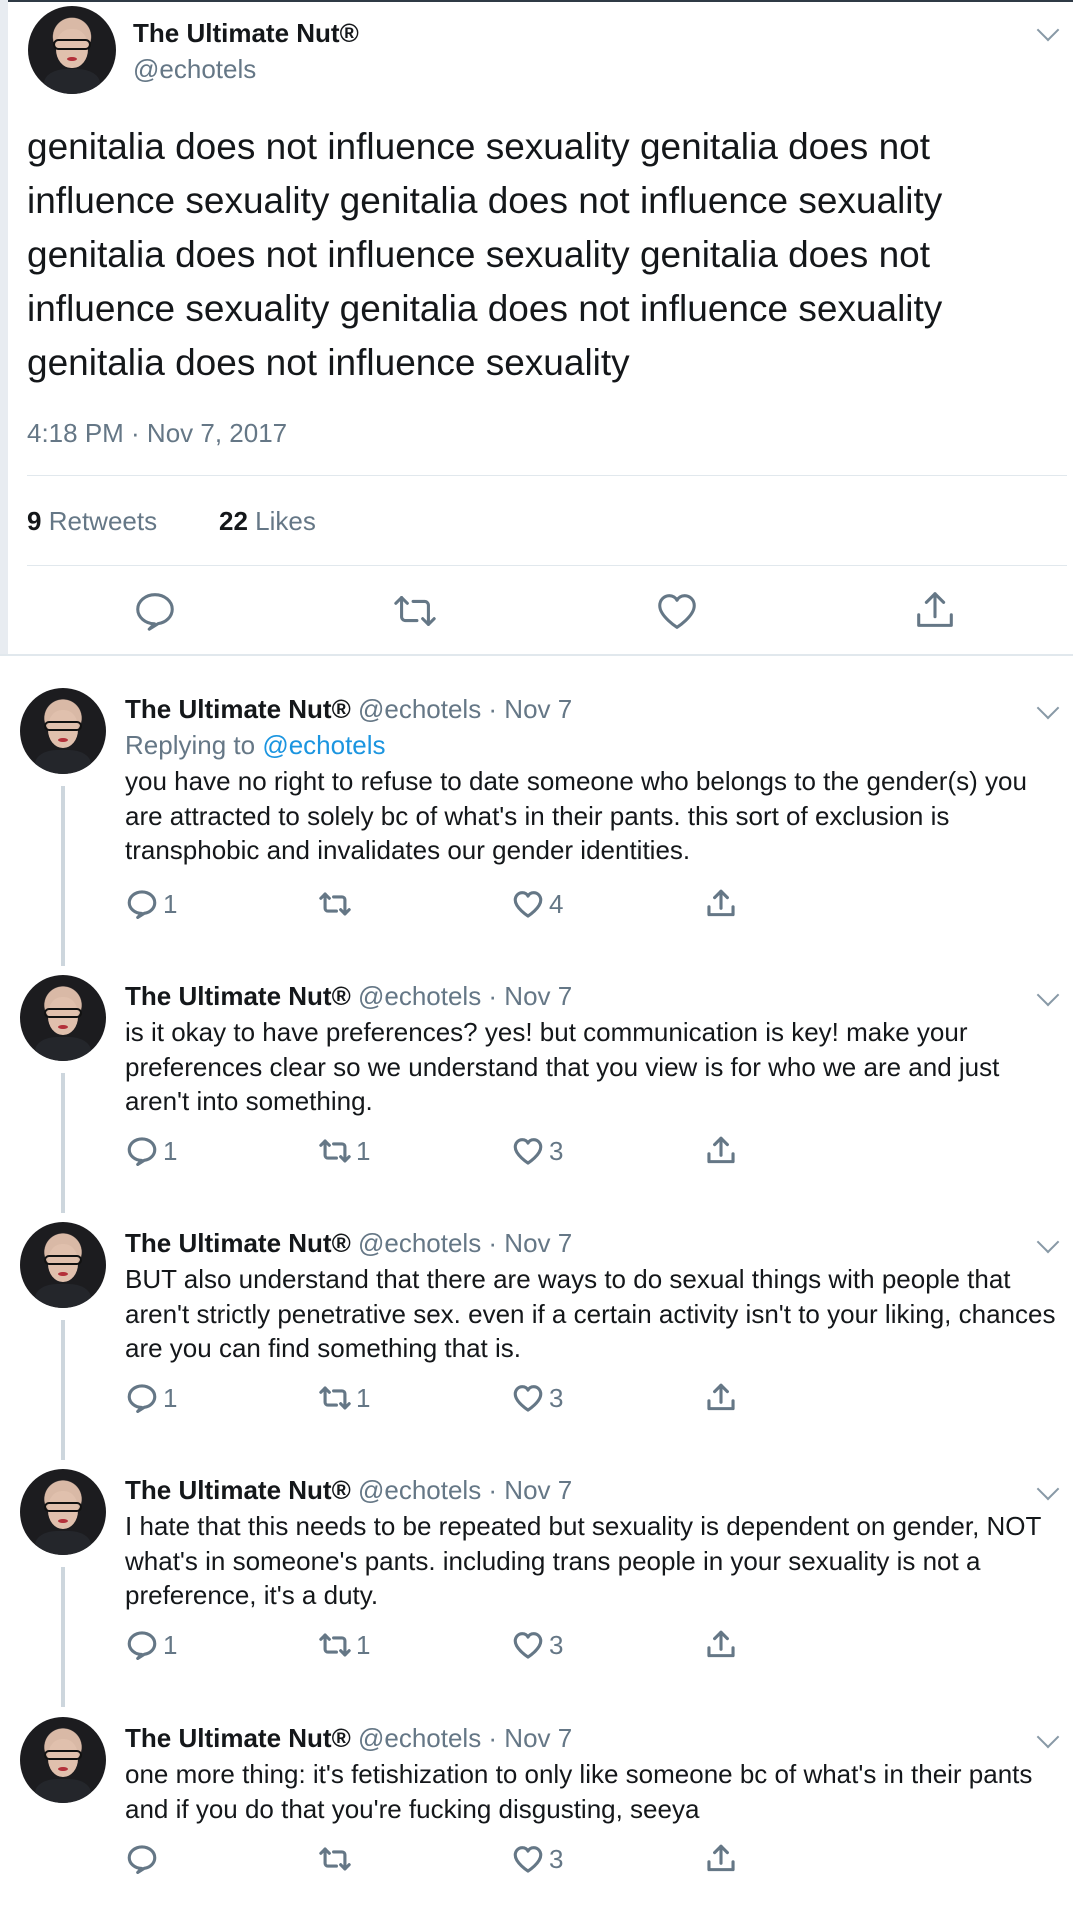 The width and height of the screenshot is (1073, 1911). I want to click on retweets-count: 9, so click(34, 521).